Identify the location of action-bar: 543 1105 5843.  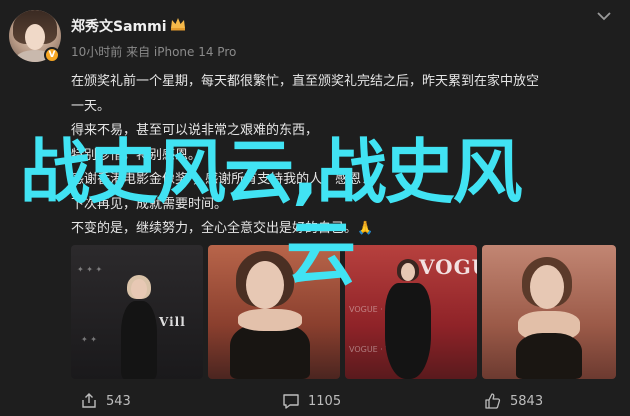
(315, 400).